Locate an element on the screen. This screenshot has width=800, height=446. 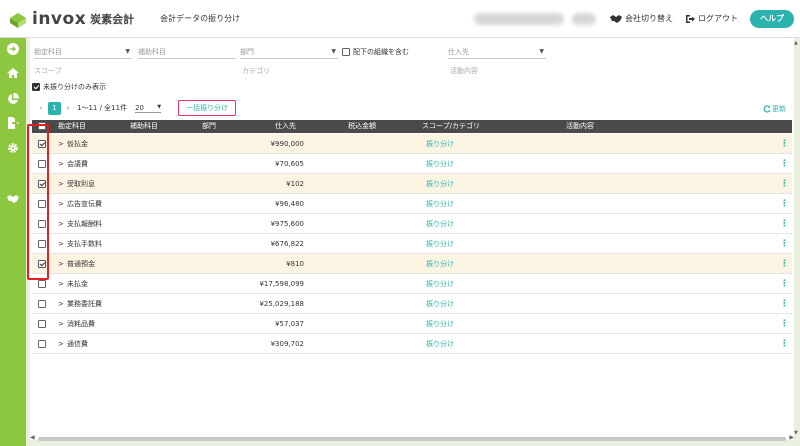
scroll-left-icon: ◀ is located at coordinates (32, 437).